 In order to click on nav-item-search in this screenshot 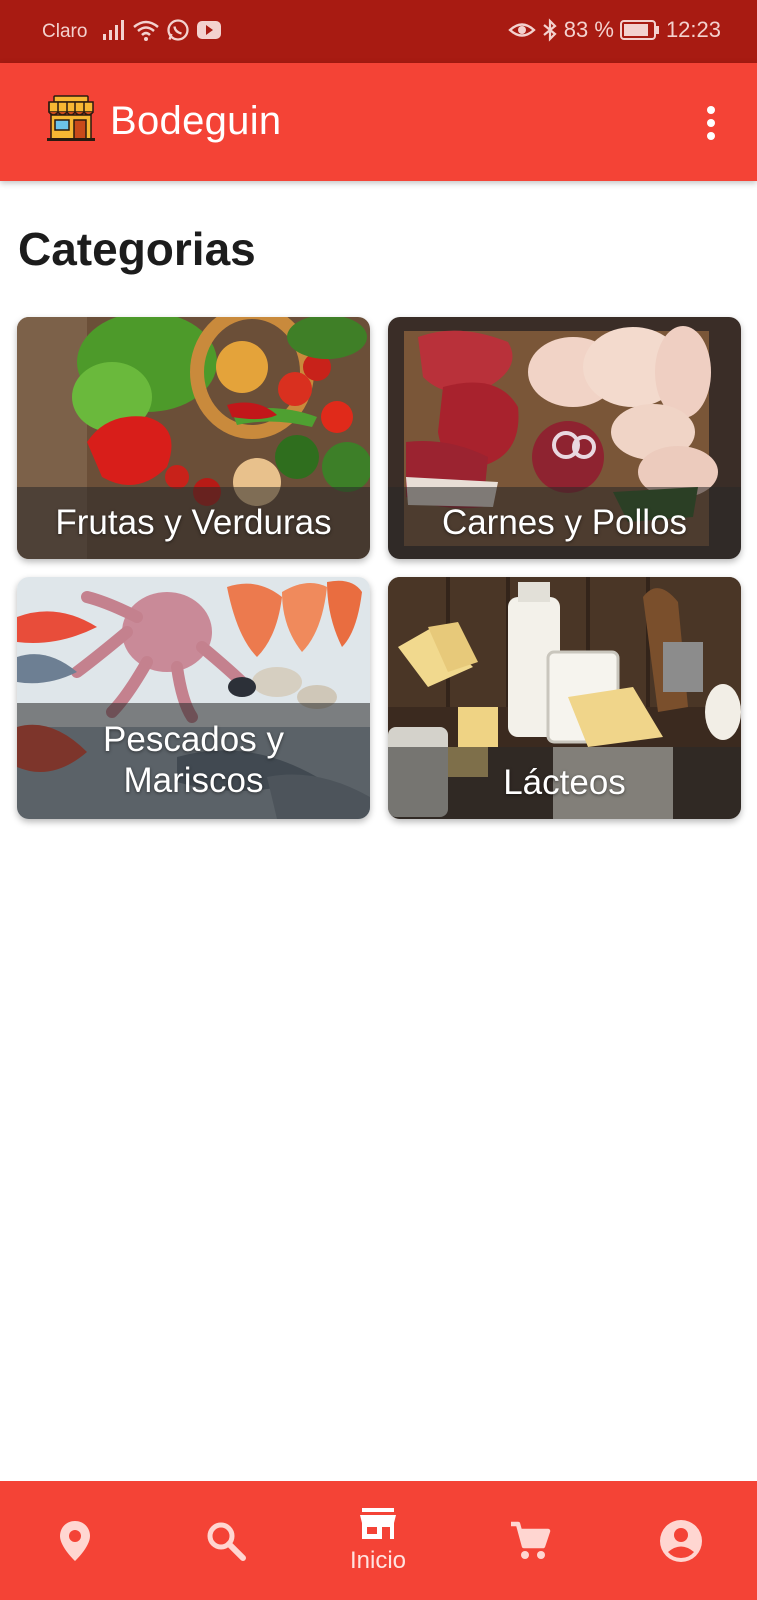, I will do `click(226, 1540)`.